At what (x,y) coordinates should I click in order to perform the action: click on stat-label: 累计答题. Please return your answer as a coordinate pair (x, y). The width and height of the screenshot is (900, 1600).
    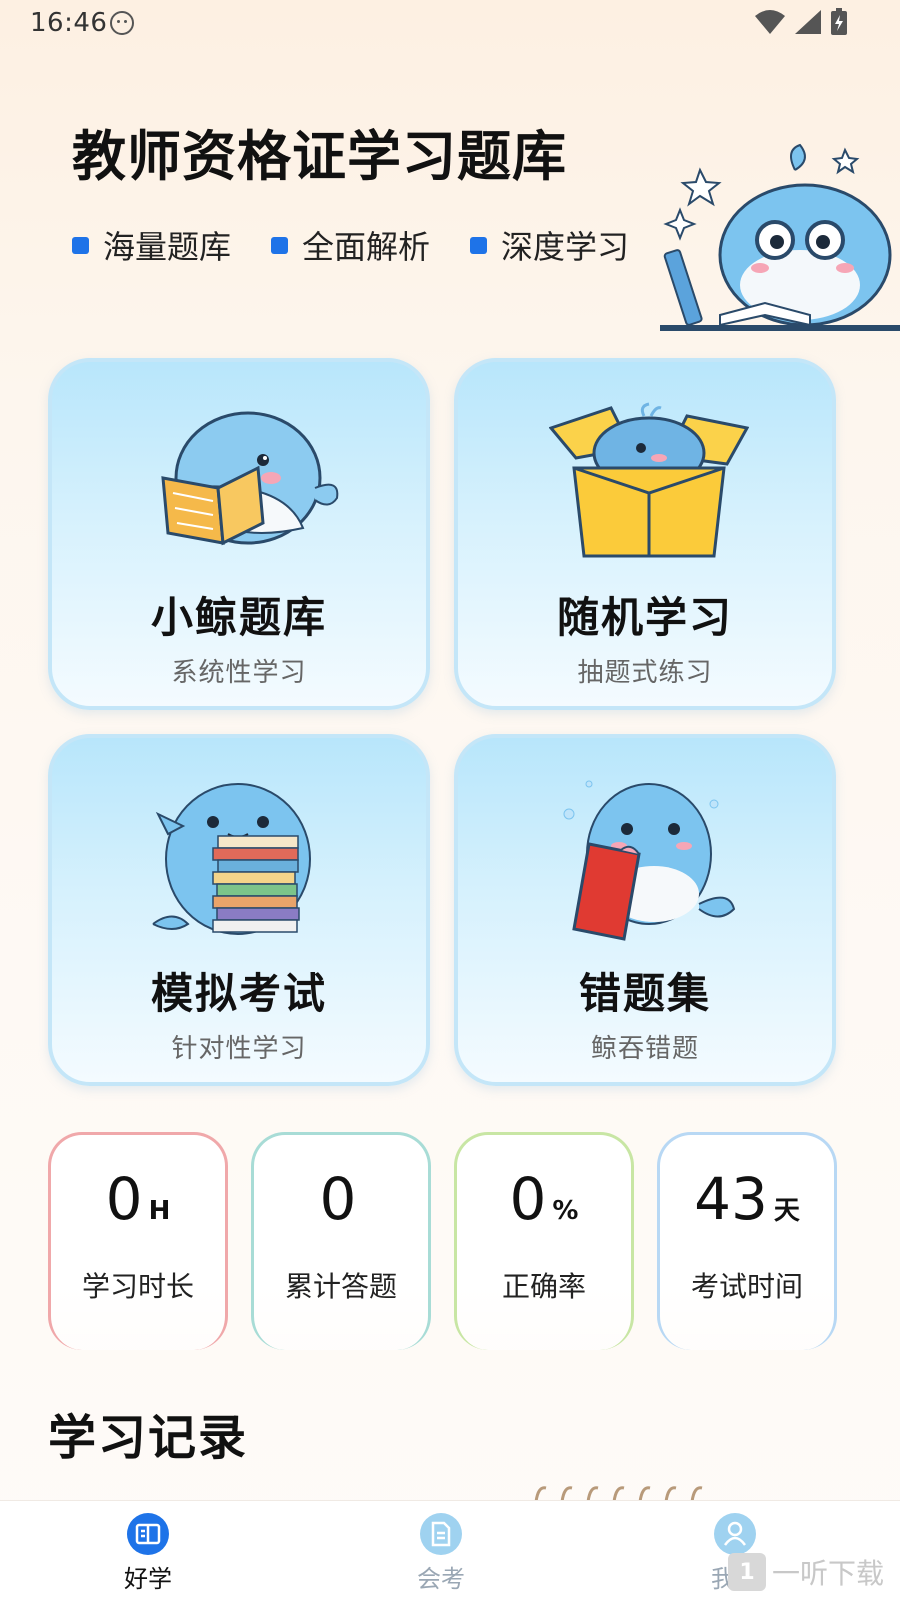
    Looking at the image, I should click on (340, 1286).